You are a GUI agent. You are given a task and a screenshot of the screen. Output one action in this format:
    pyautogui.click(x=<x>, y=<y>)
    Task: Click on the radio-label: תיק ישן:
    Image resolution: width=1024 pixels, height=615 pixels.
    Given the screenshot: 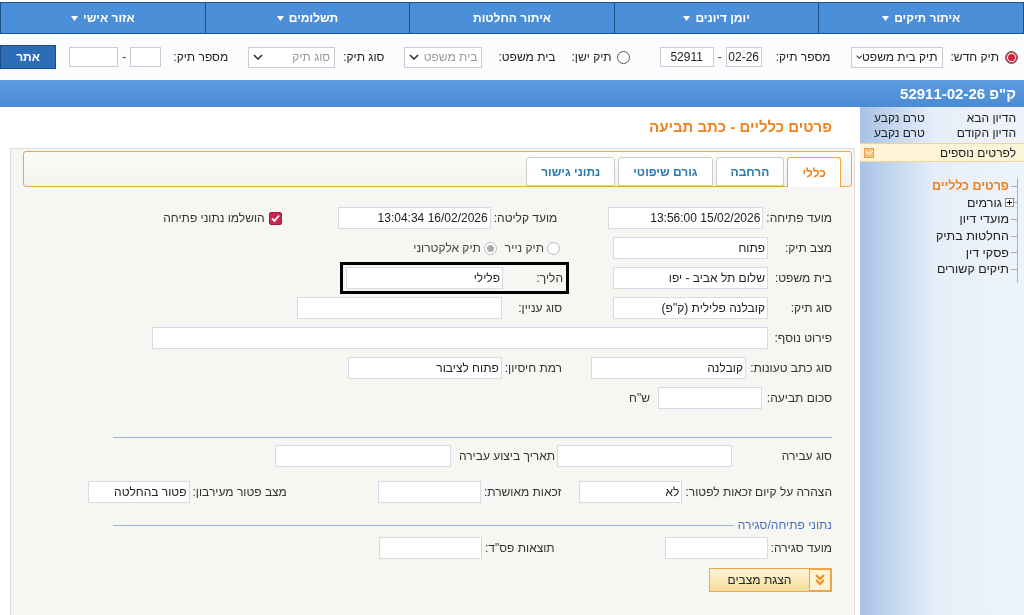 What is the action you would take?
    pyautogui.click(x=591, y=57)
    